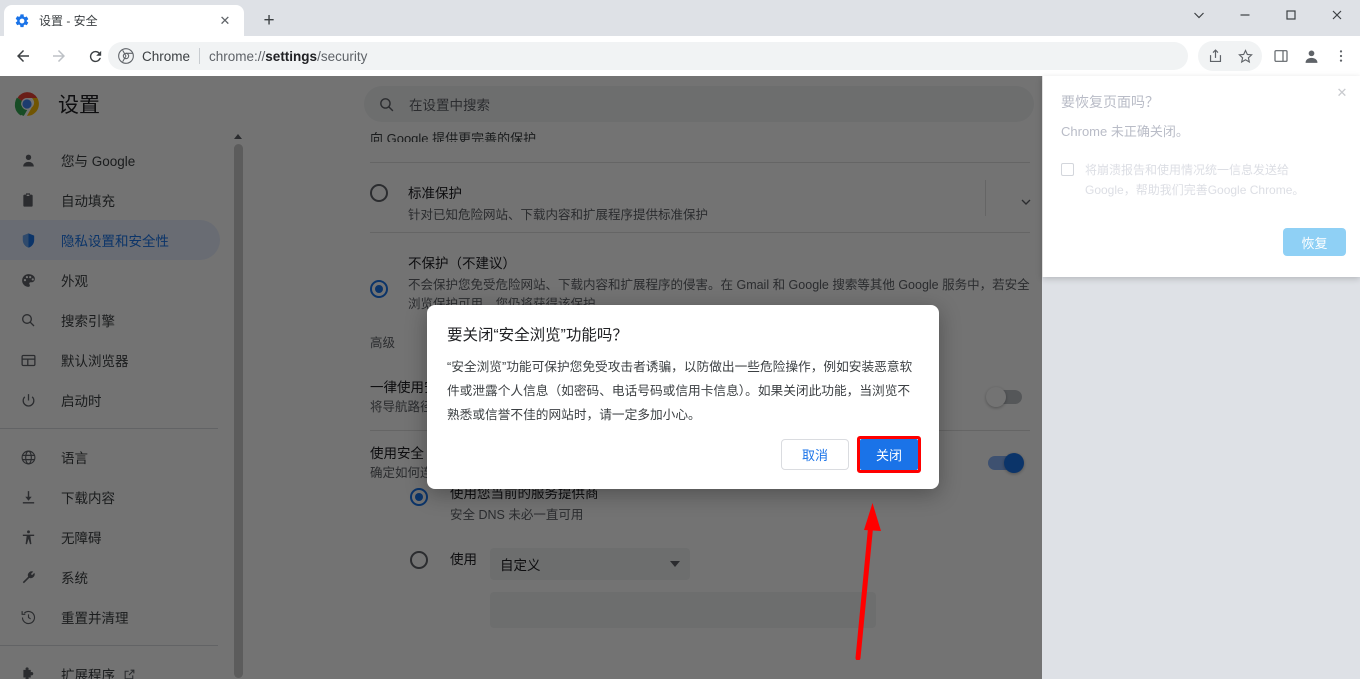  What do you see at coordinates (1314, 242) in the screenshot?
I see `restore-button: 恢复` at bounding box center [1314, 242].